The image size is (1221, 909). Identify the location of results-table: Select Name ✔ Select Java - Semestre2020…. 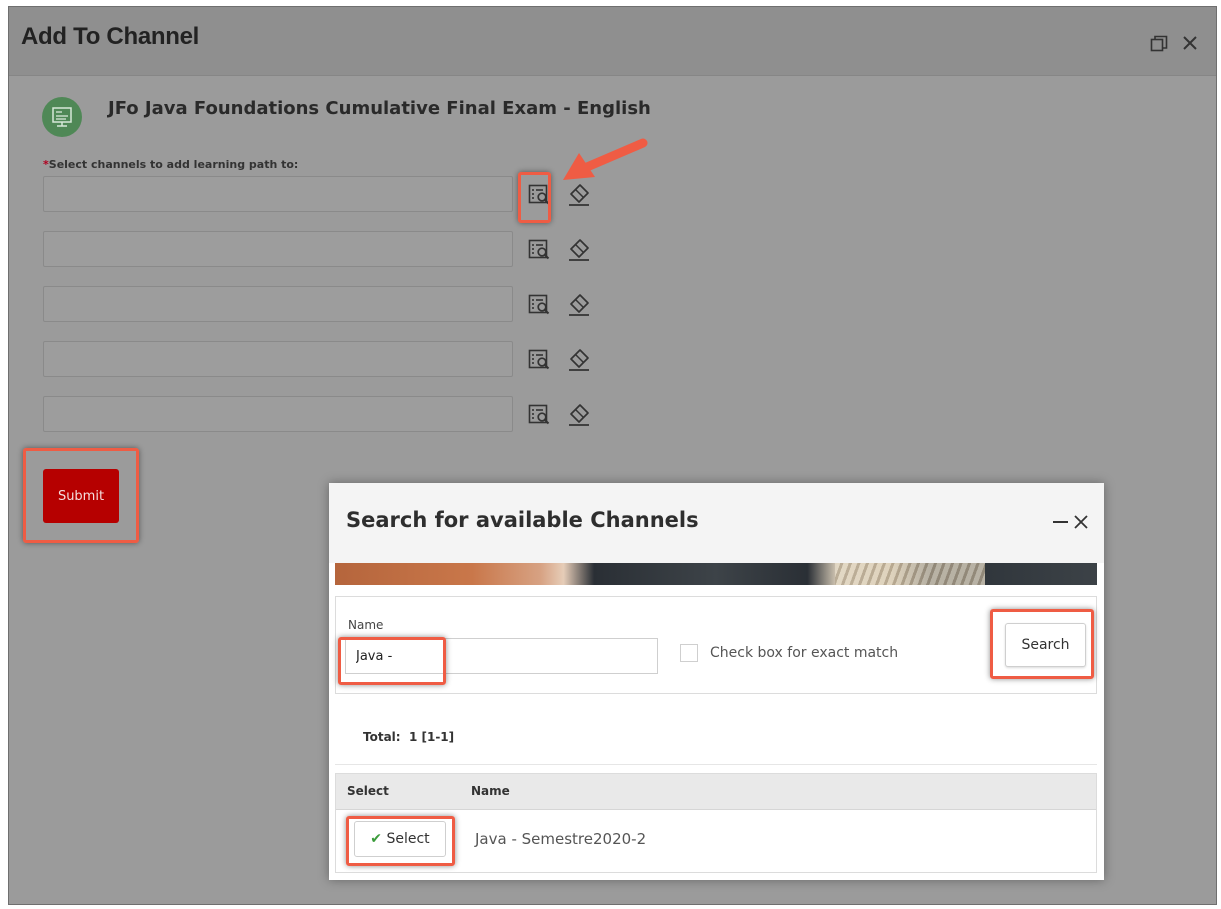
(716, 823).